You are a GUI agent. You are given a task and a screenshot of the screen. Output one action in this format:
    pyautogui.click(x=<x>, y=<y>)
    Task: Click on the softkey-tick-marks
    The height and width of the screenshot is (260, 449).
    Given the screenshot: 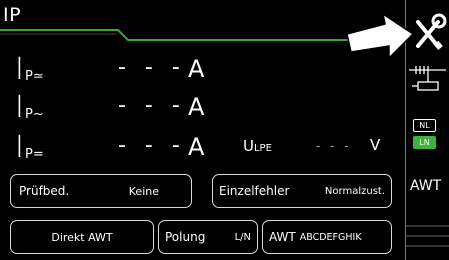 What is the action you would take?
    pyautogui.click(x=427, y=236)
    